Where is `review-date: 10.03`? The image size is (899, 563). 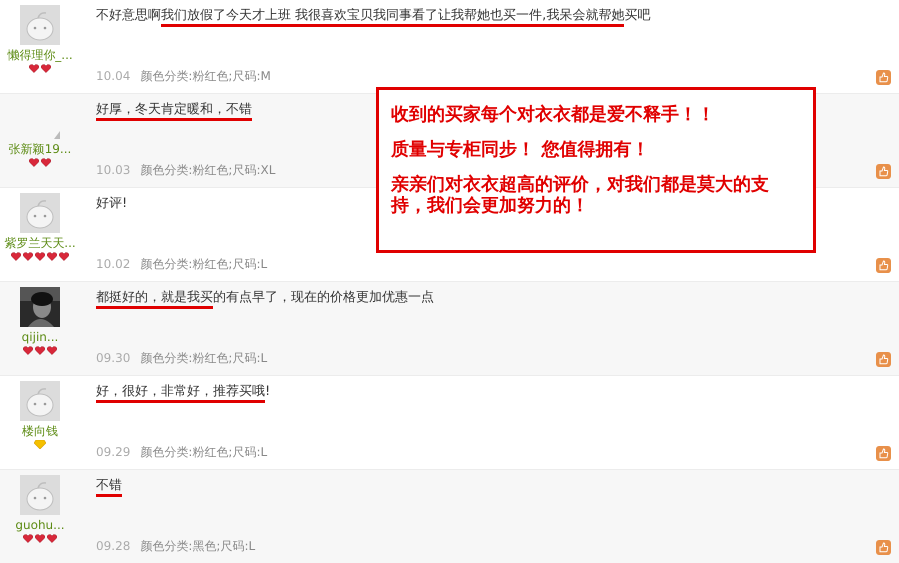 review-date: 10.03 is located at coordinates (113, 170).